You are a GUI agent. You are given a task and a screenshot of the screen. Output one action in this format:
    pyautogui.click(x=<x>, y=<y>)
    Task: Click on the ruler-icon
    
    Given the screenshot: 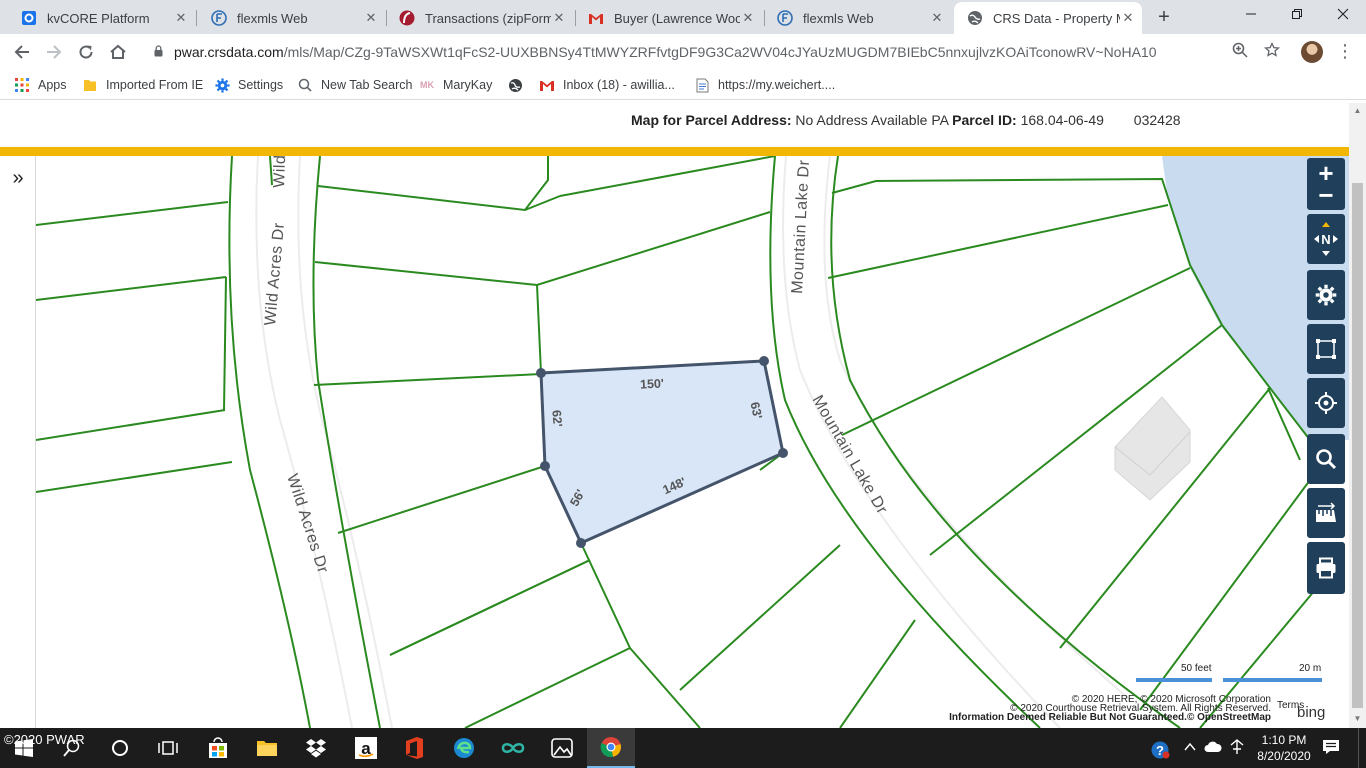 What is the action you would take?
    pyautogui.click(x=1326, y=512)
    